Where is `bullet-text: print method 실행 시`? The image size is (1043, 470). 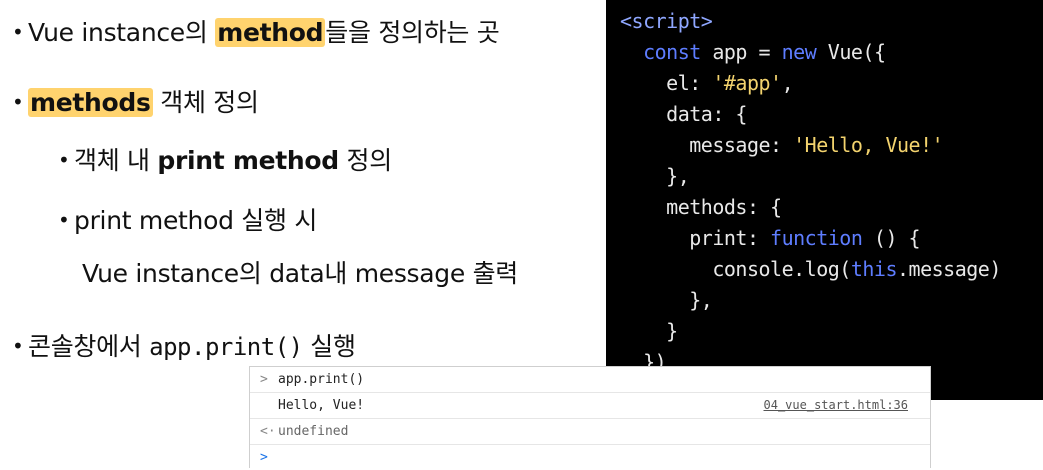
bullet-text: print method 실행 시 is located at coordinates (196, 220).